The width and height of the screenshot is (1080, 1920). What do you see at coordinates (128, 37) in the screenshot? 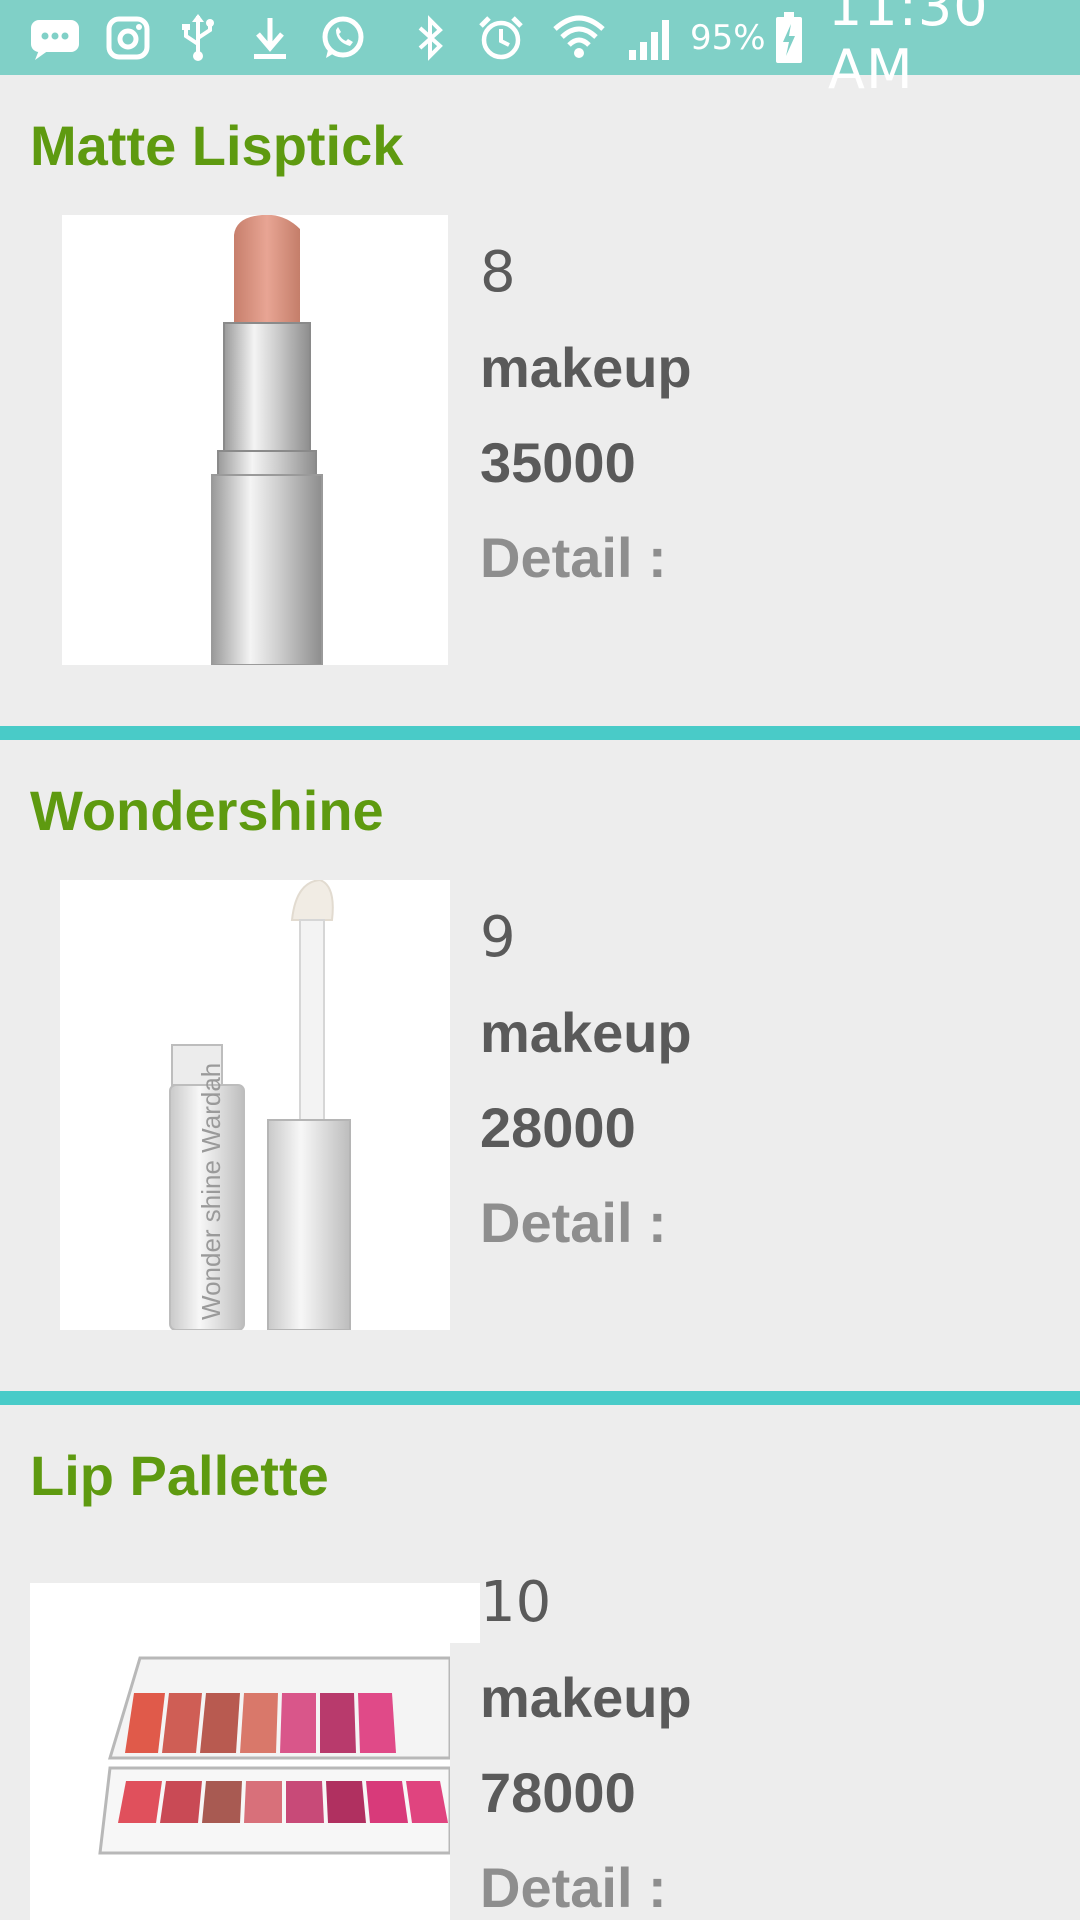
I see `instagram-icon` at bounding box center [128, 37].